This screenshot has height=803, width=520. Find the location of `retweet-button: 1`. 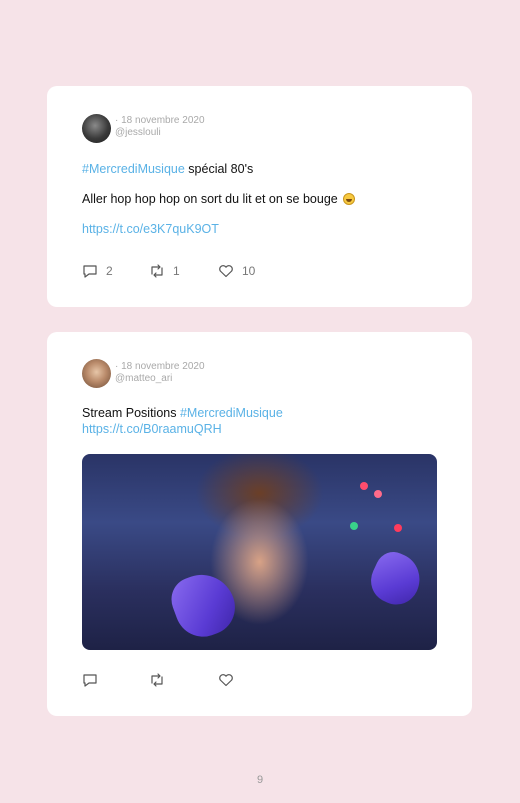

retweet-button: 1 is located at coordinates (164, 271).